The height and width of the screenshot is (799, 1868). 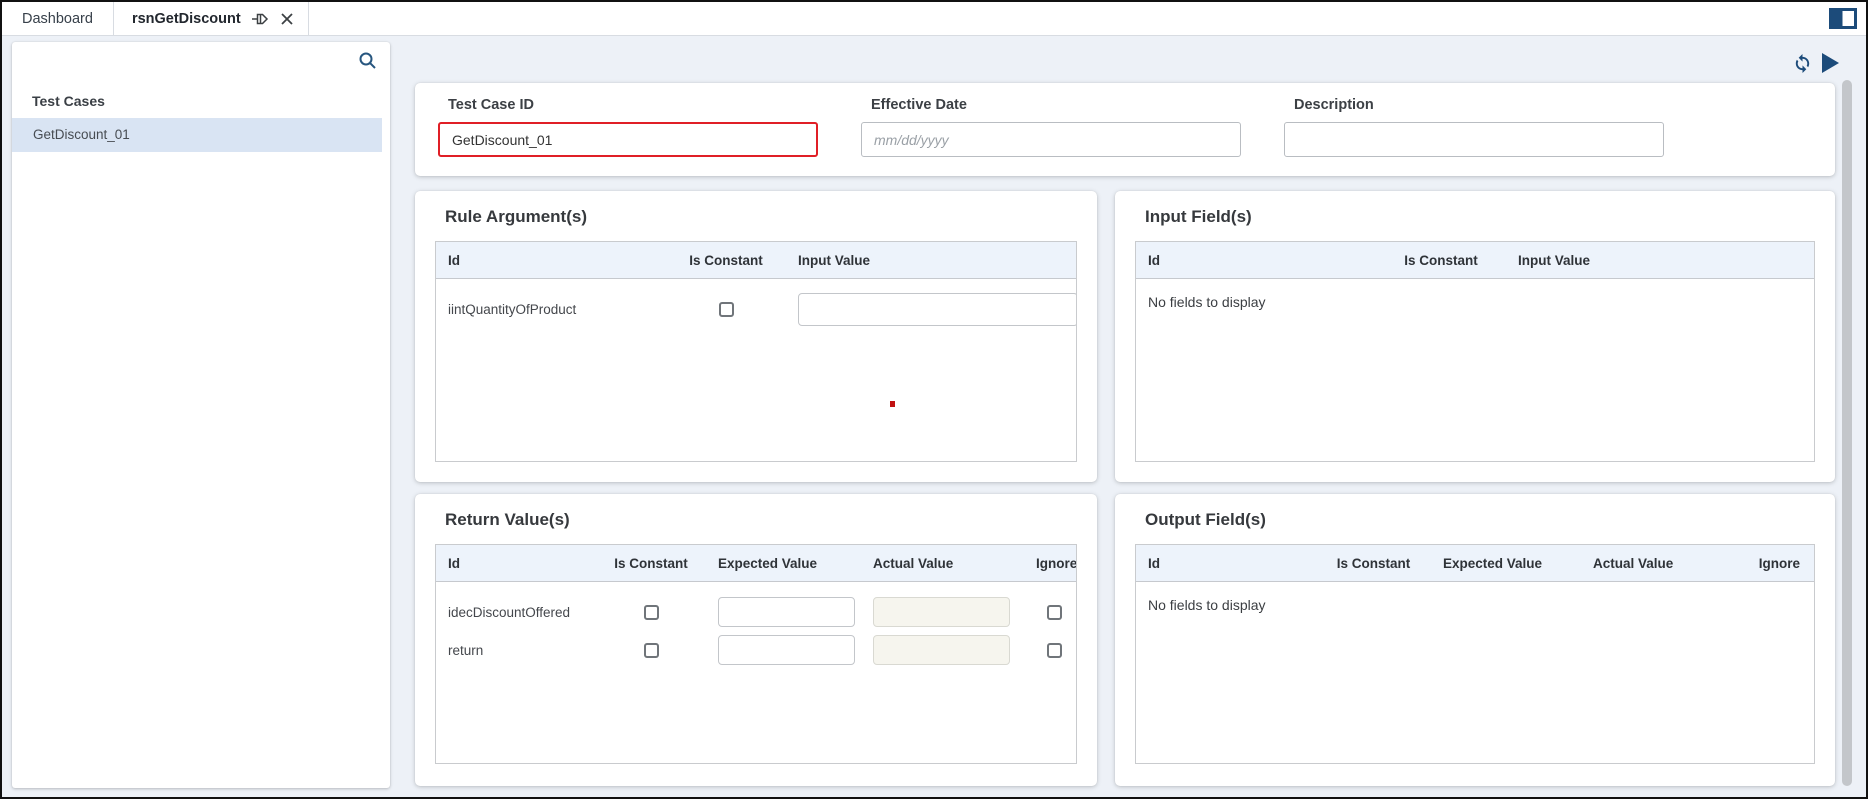 I want to click on tab-rsngetdiscount-label: rsnGetDiscount, so click(x=186, y=18).